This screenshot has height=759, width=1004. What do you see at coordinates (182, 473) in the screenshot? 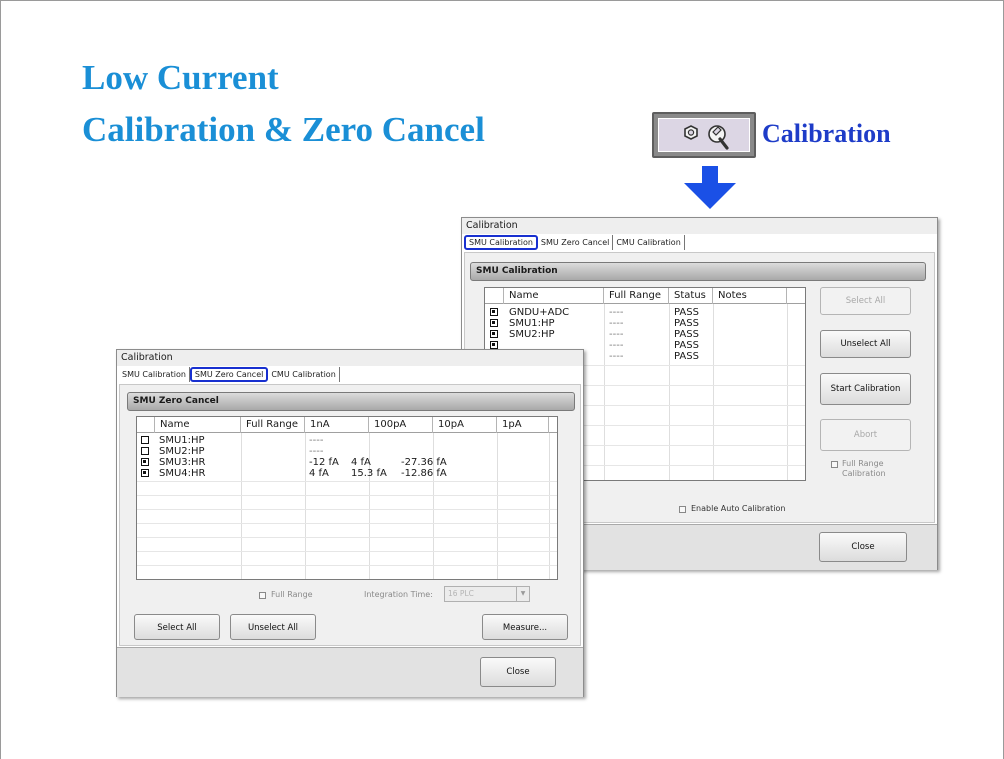
I see `cell-name: SMU4:HR` at bounding box center [182, 473].